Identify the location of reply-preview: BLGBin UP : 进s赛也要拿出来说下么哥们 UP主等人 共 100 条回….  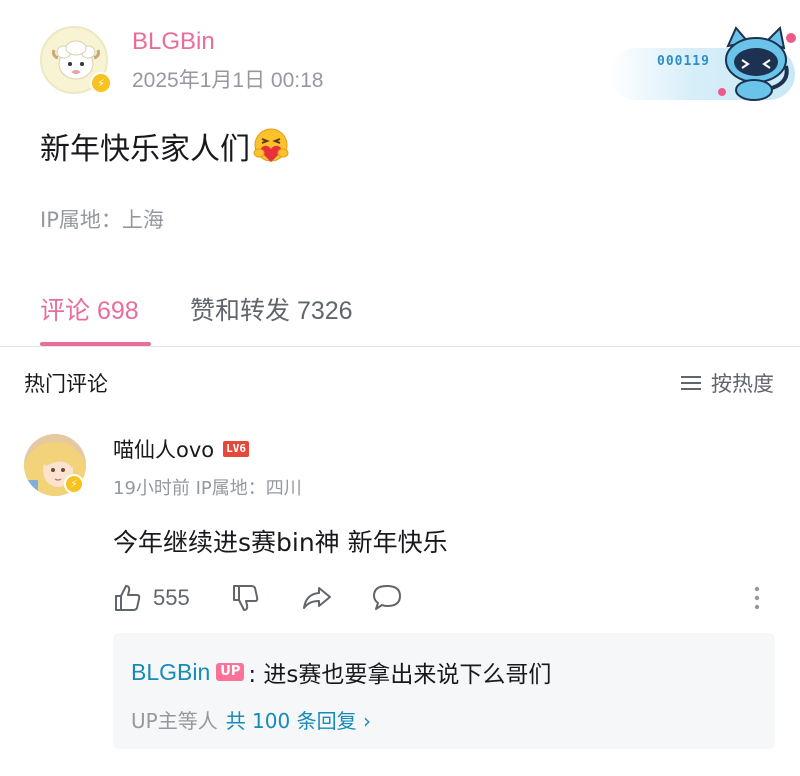
(444, 691).